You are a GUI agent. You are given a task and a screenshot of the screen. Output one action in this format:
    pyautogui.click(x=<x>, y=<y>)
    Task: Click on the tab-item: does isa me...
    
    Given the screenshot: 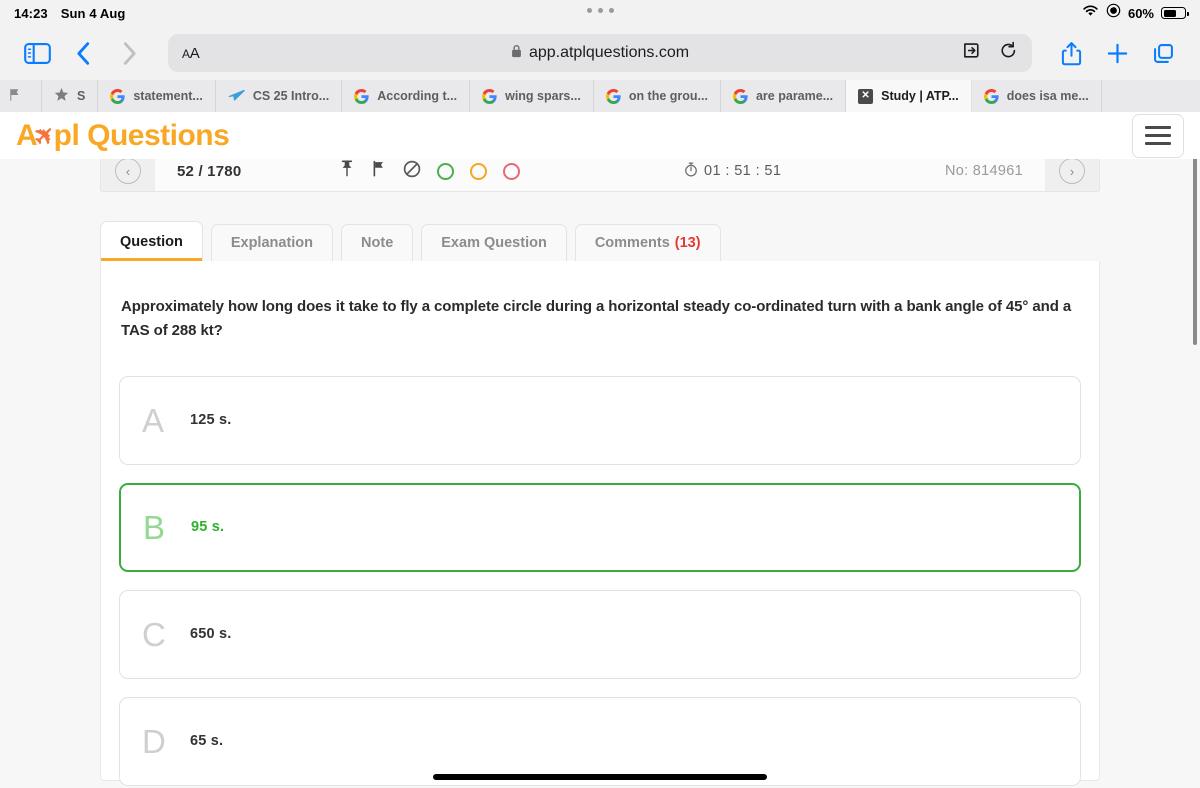 What is the action you would take?
    pyautogui.click(x=1037, y=96)
    